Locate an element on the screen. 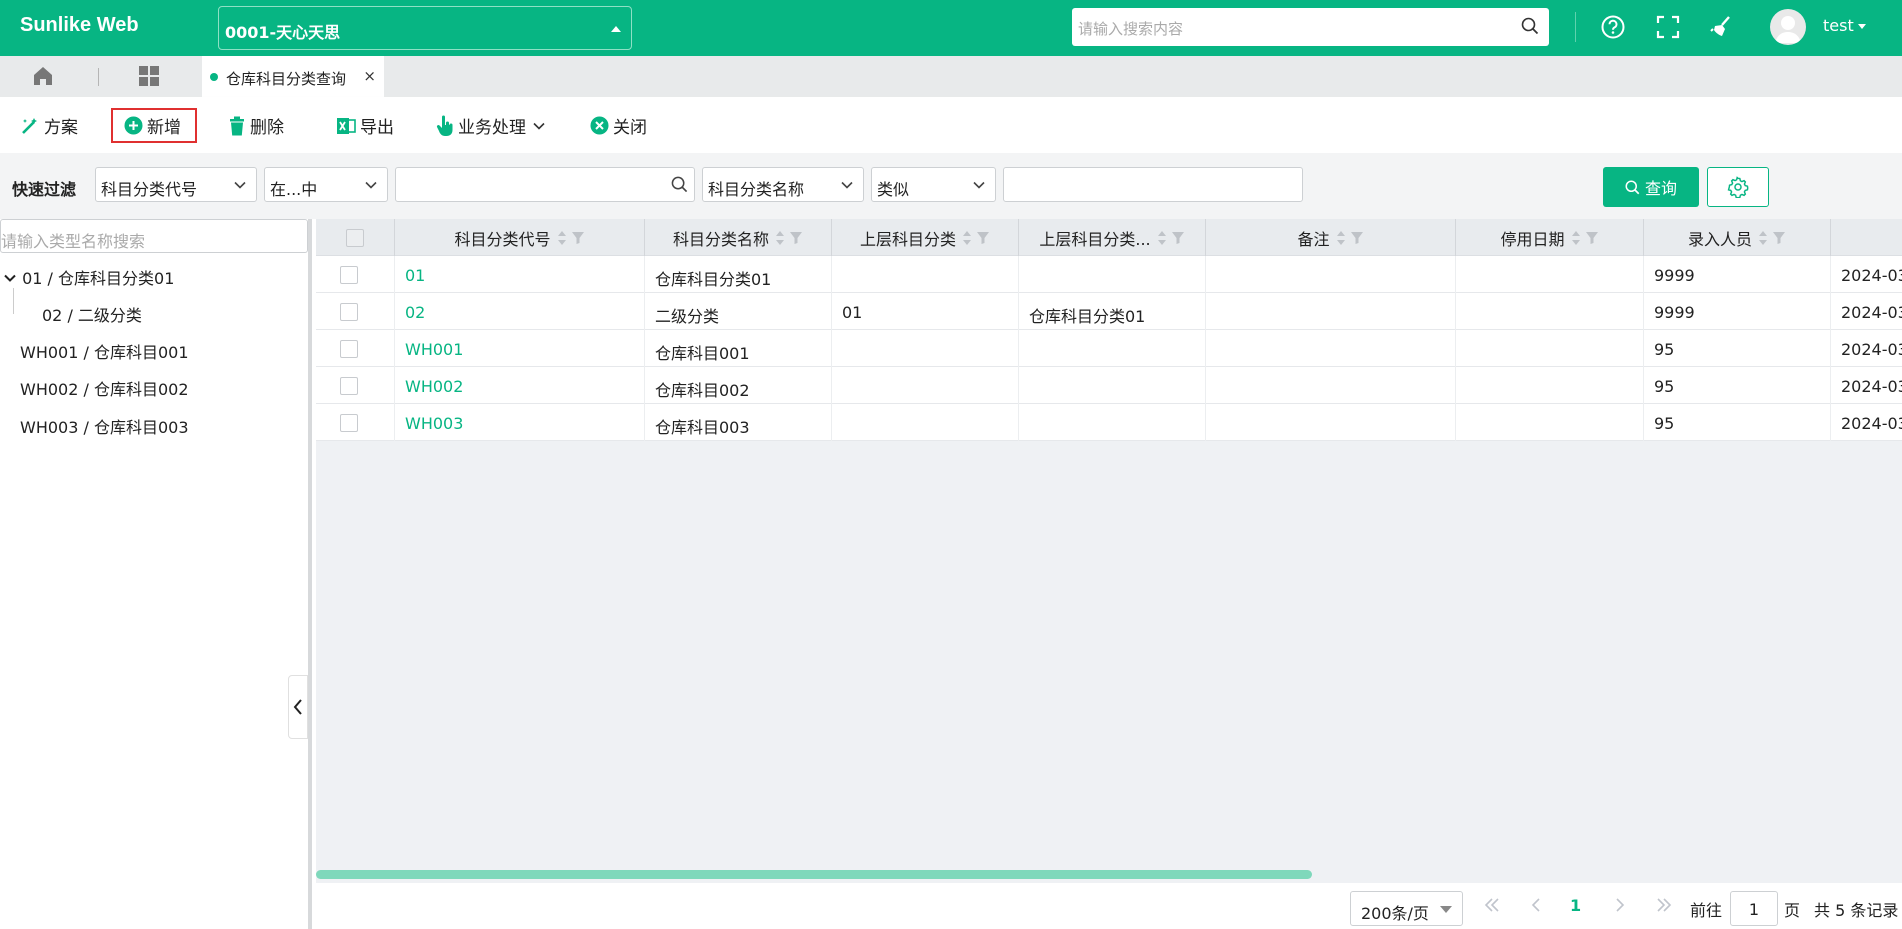 The width and height of the screenshot is (1902, 929). tree-item: 01 / 仓库科目分类01 is located at coordinates (88, 277).